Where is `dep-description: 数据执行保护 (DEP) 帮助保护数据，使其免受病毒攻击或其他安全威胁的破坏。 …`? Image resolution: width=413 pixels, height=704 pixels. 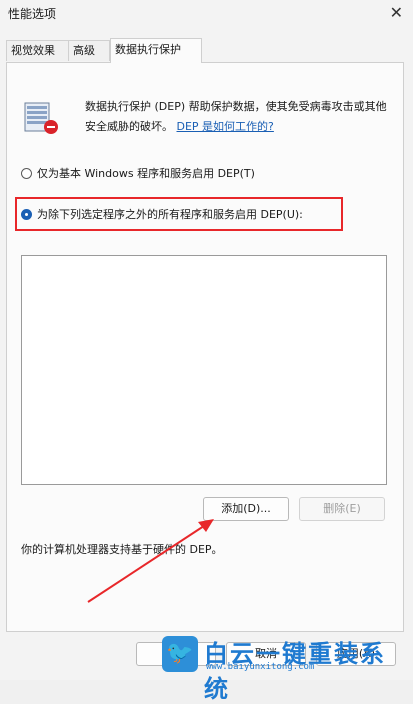
dep-description: 数据执行保护 (DEP) 帮助保护数据，使其免受病毒攻击或其他安全威胁的破坏。 … is located at coordinates (241, 117).